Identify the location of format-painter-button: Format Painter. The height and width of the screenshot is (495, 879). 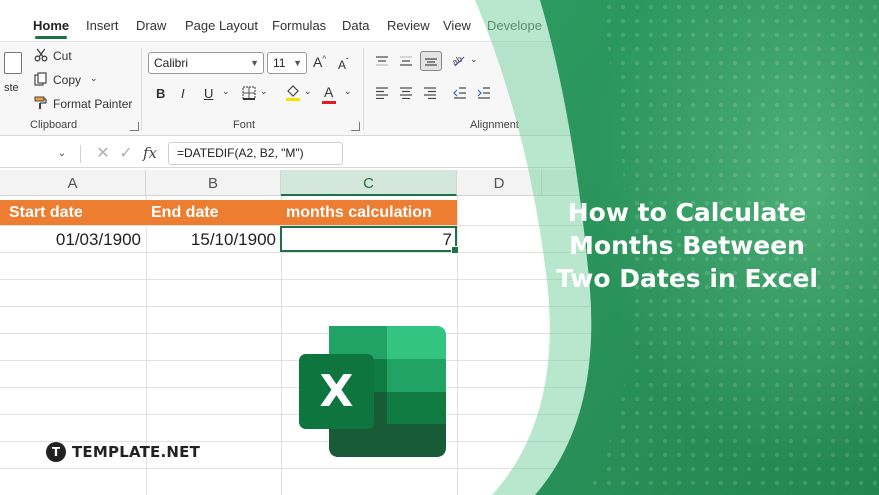
(92, 104).